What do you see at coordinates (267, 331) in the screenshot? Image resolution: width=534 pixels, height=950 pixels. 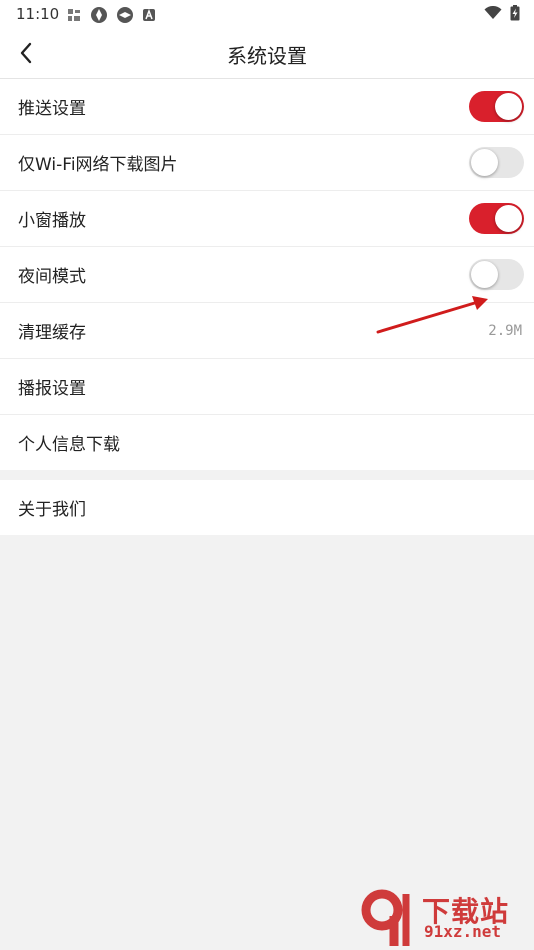 I see `clear-cache-row: 清理缓存 2.9M` at bounding box center [267, 331].